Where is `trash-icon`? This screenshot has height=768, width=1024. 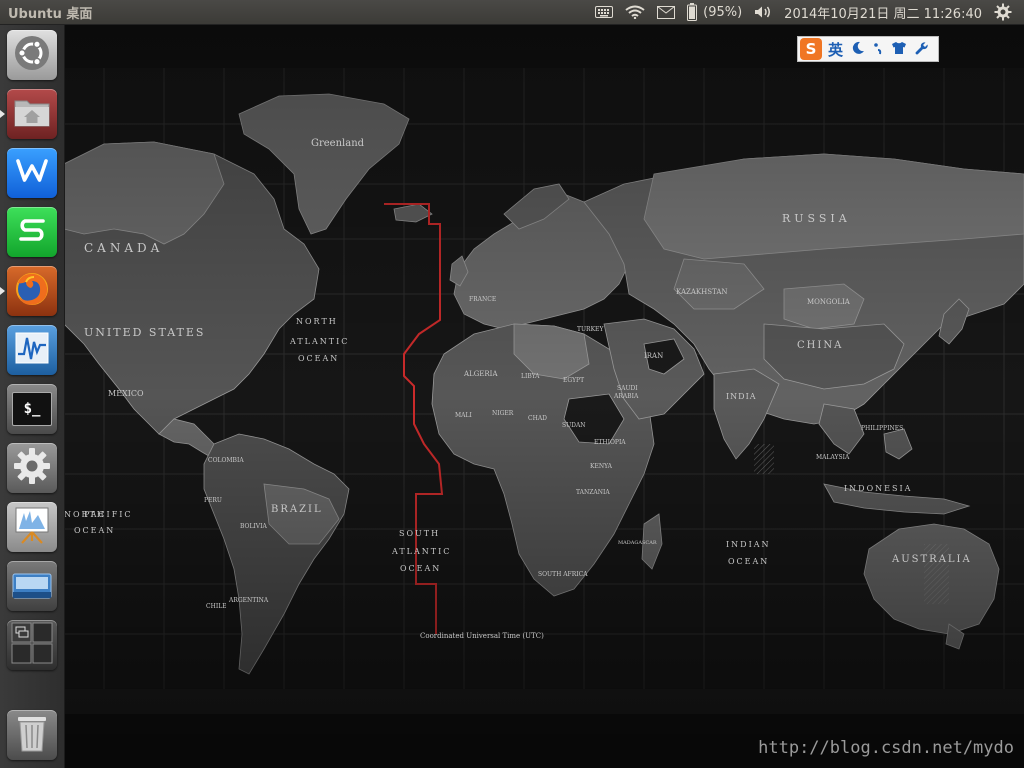 trash-icon is located at coordinates (32, 735).